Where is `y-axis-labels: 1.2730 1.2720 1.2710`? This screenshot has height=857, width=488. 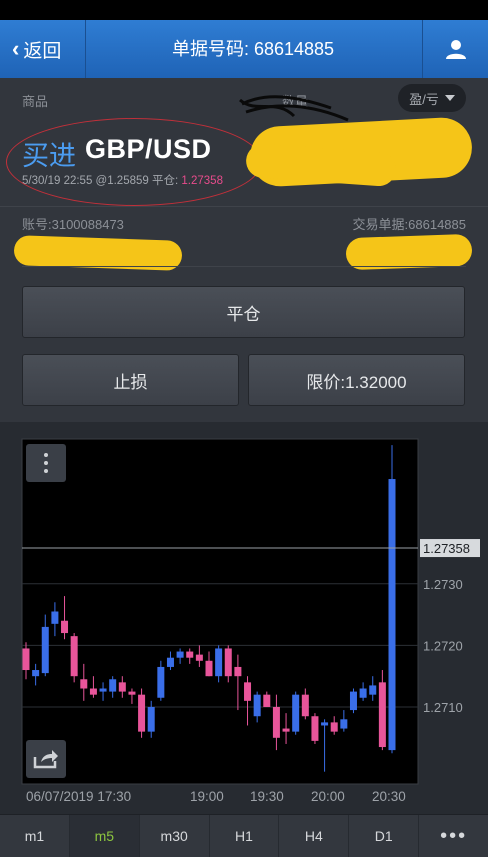 y-axis-labels: 1.2730 1.2720 1.2710 is located at coordinates (443, 646).